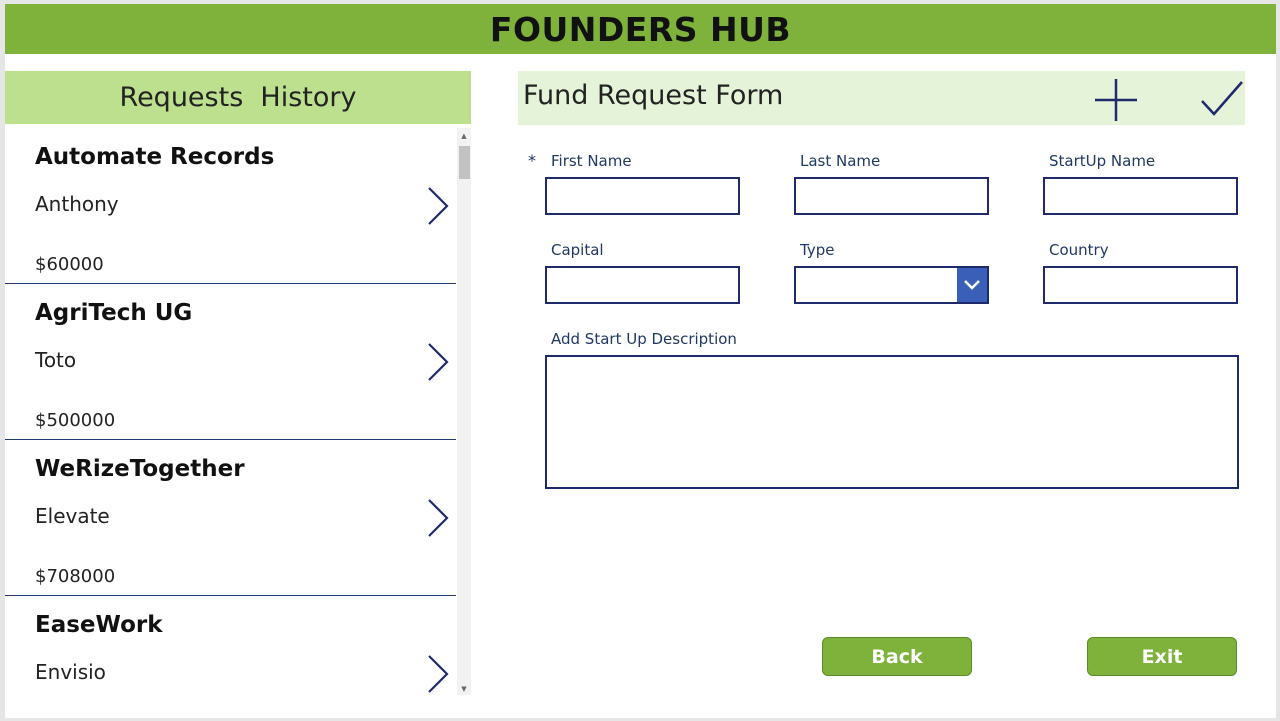 Image resolution: width=1280 pixels, height=721 pixels. Describe the element at coordinates (891, 196) in the screenshot. I see `last-name-input` at that location.